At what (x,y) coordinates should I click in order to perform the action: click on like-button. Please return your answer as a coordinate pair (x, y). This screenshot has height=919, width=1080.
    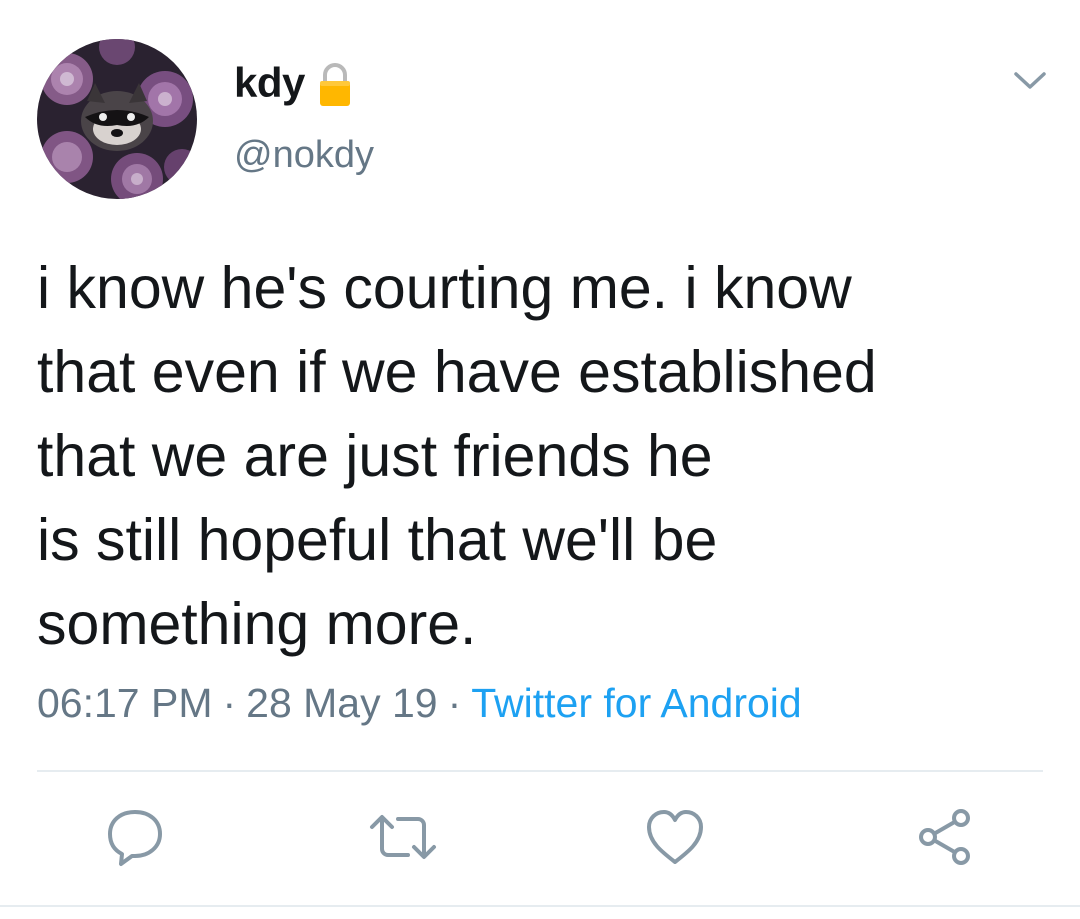
    Looking at the image, I should click on (675, 839).